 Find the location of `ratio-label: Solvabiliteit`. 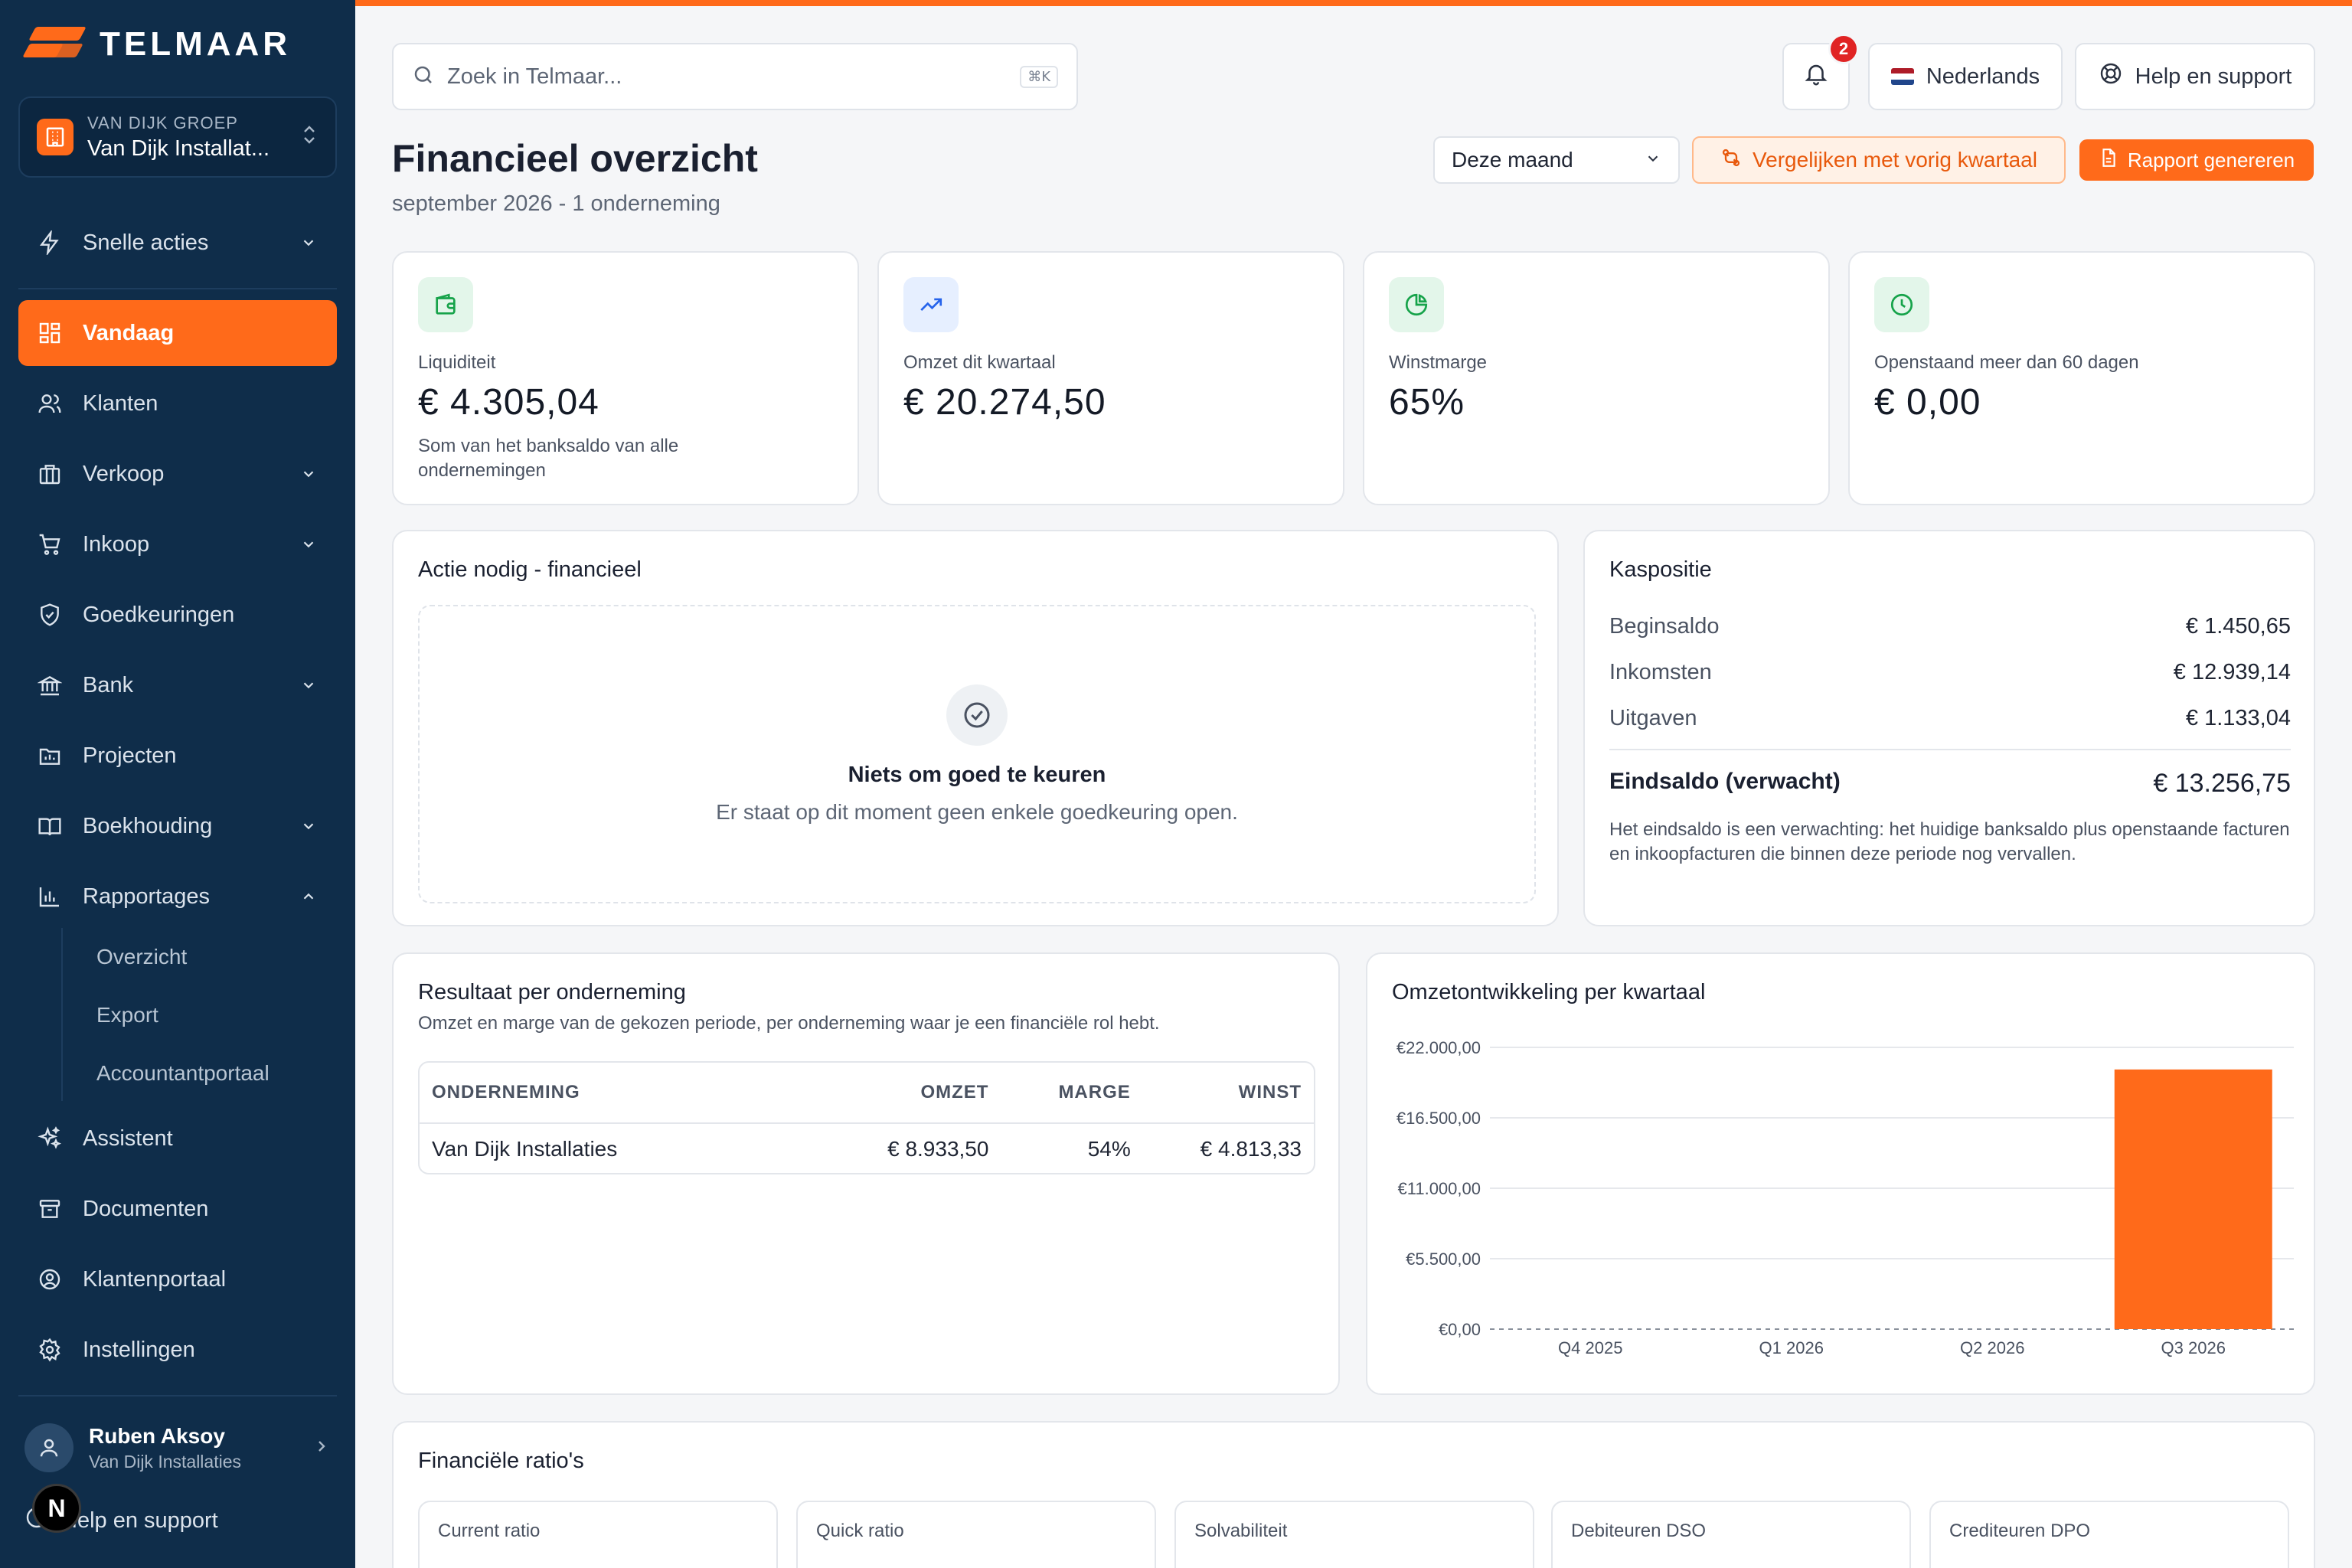

ratio-label: Solvabiliteit is located at coordinates (1241, 1531).